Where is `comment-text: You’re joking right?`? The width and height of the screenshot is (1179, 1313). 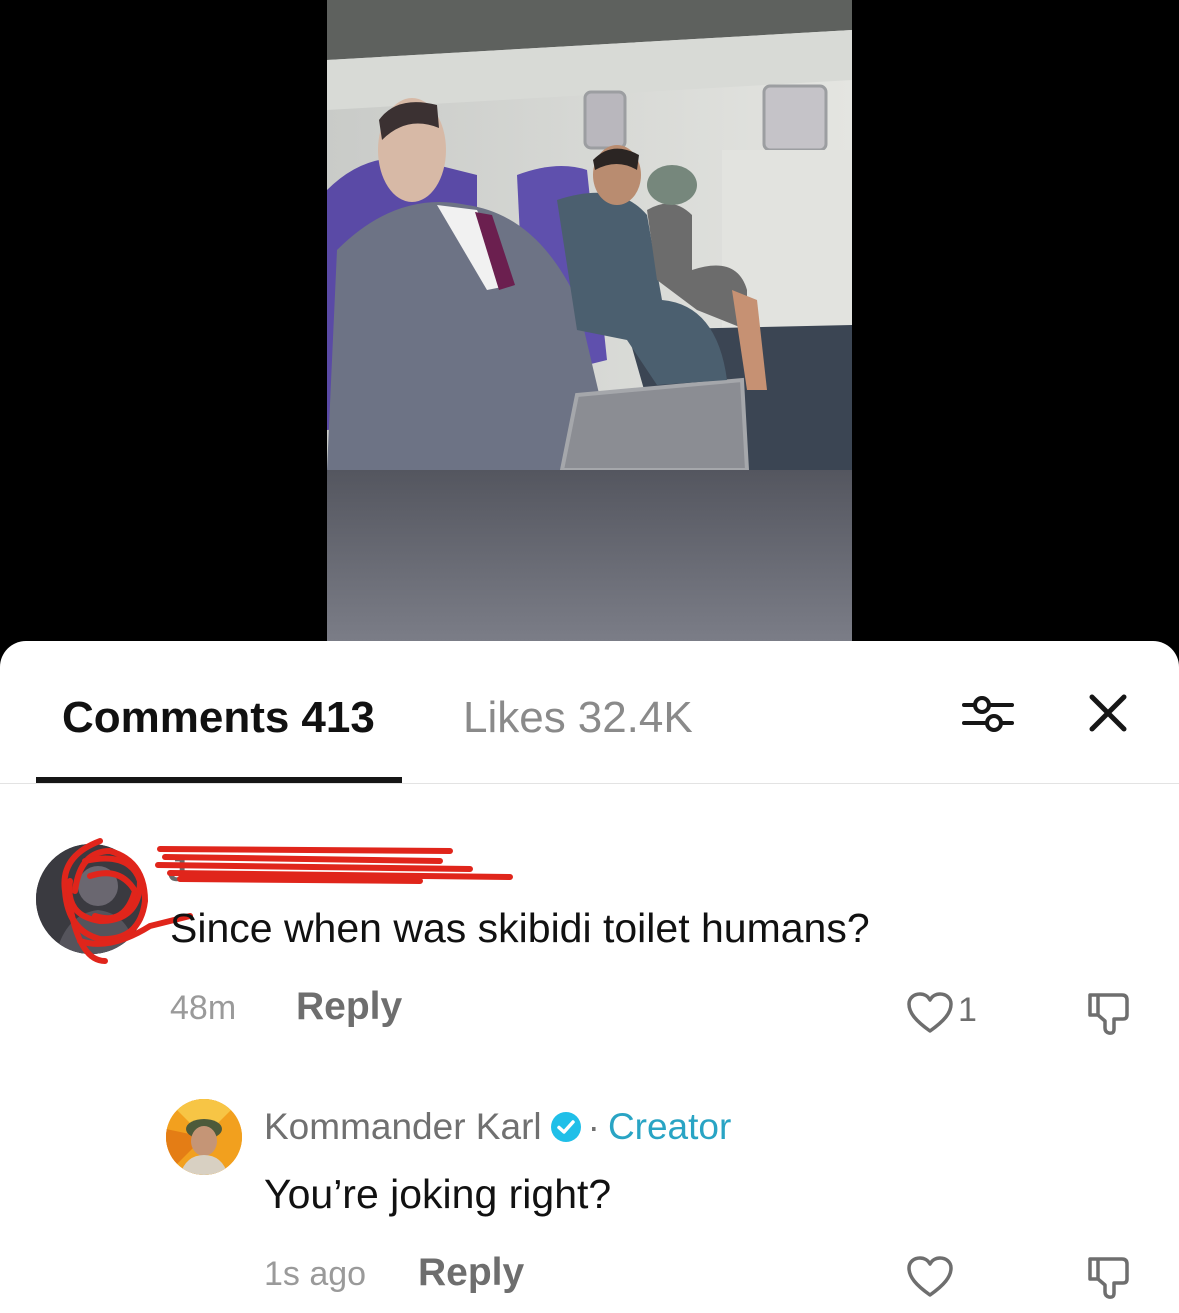 comment-text: You’re joking right? is located at coordinates (438, 1194).